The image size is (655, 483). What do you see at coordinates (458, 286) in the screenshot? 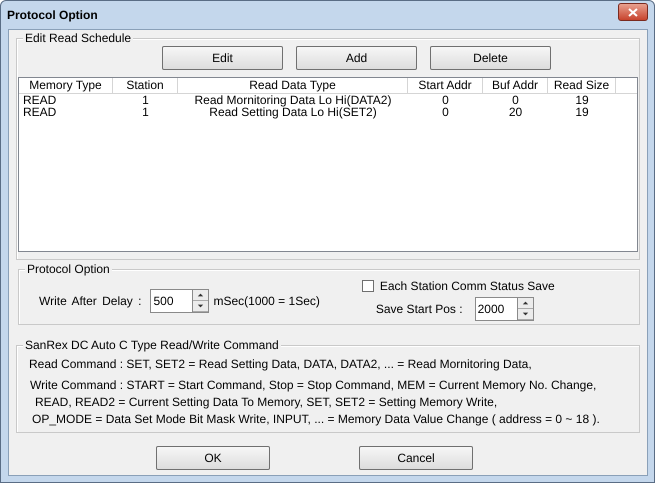
I see `station-save-checkbox: Each Station Comm Status Save` at bounding box center [458, 286].